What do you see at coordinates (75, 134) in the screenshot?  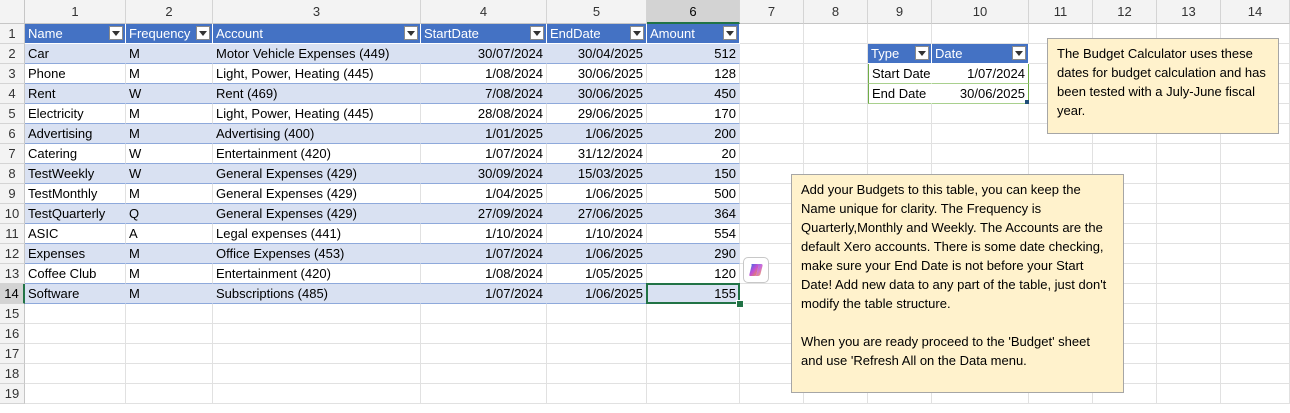 I see `budget-cell-name: Advertising` at bounding box center [75, 134].